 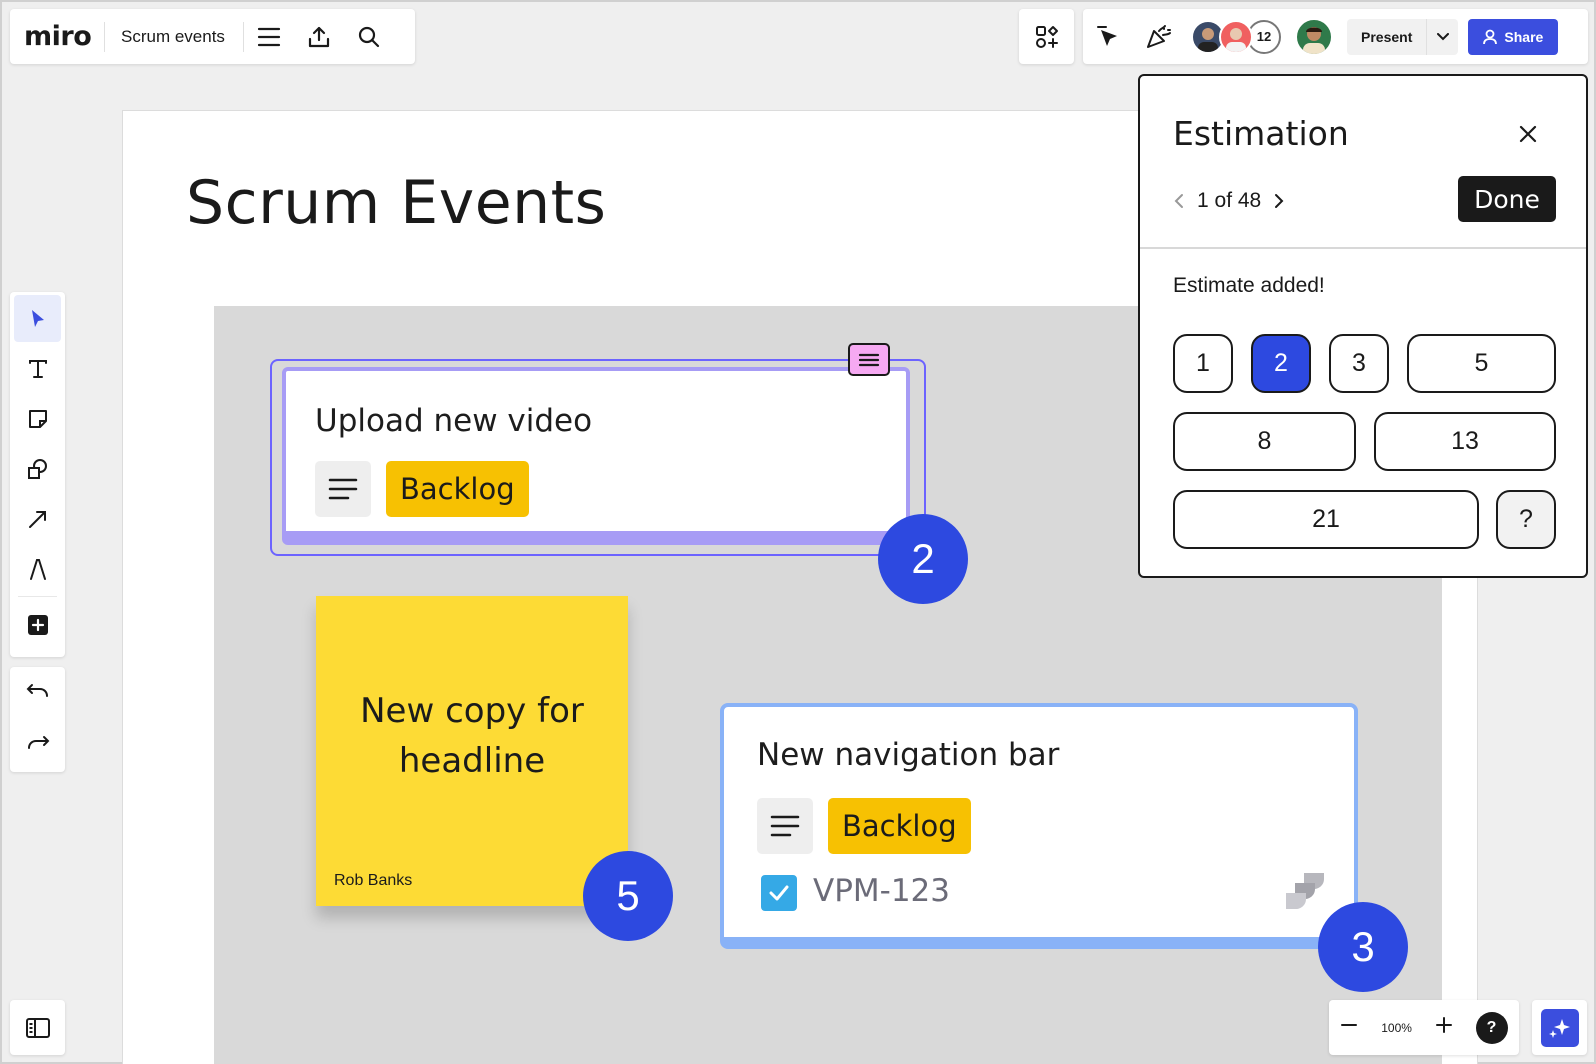 I want to click on estimate-message: Estimate added!, so click(x=1249, y=285).